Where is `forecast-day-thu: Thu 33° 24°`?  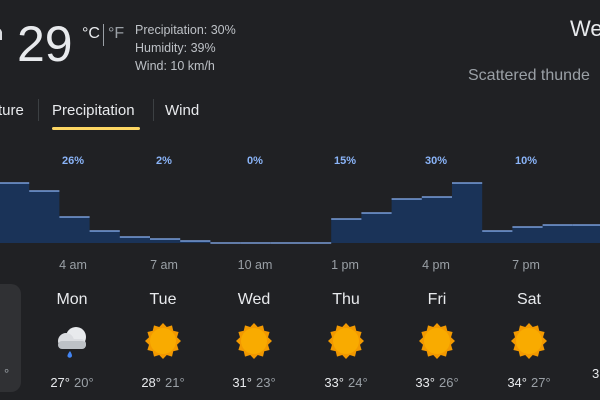
forecast-day-thu: Thu 33° 24° is located at coordinates (346, 337).